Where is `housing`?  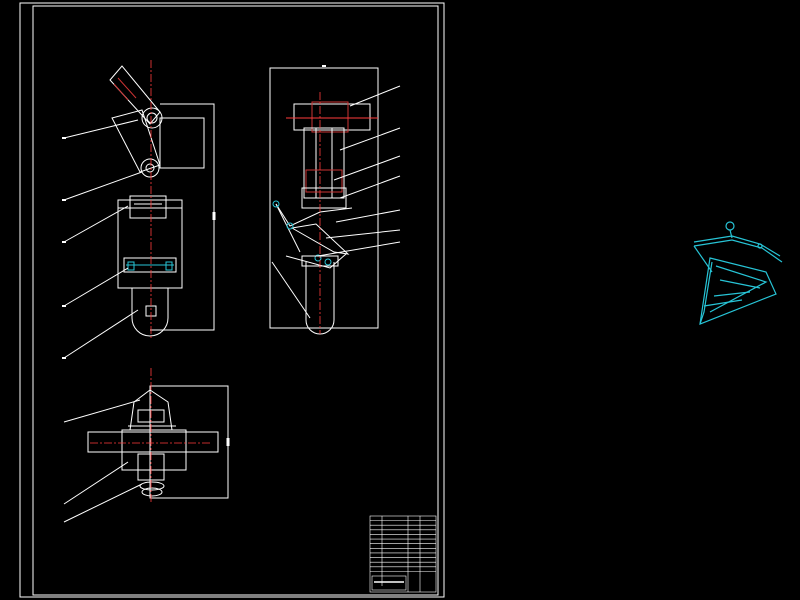 housing is located at coordinates (150, 248).